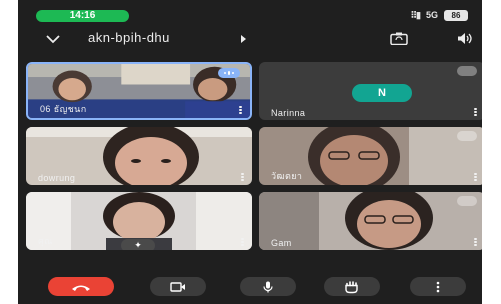  What do you see at coordinates (287, 176) in the screenshot?
I see `participant-name: วัฒตยา` at bounding box center [287, 176].